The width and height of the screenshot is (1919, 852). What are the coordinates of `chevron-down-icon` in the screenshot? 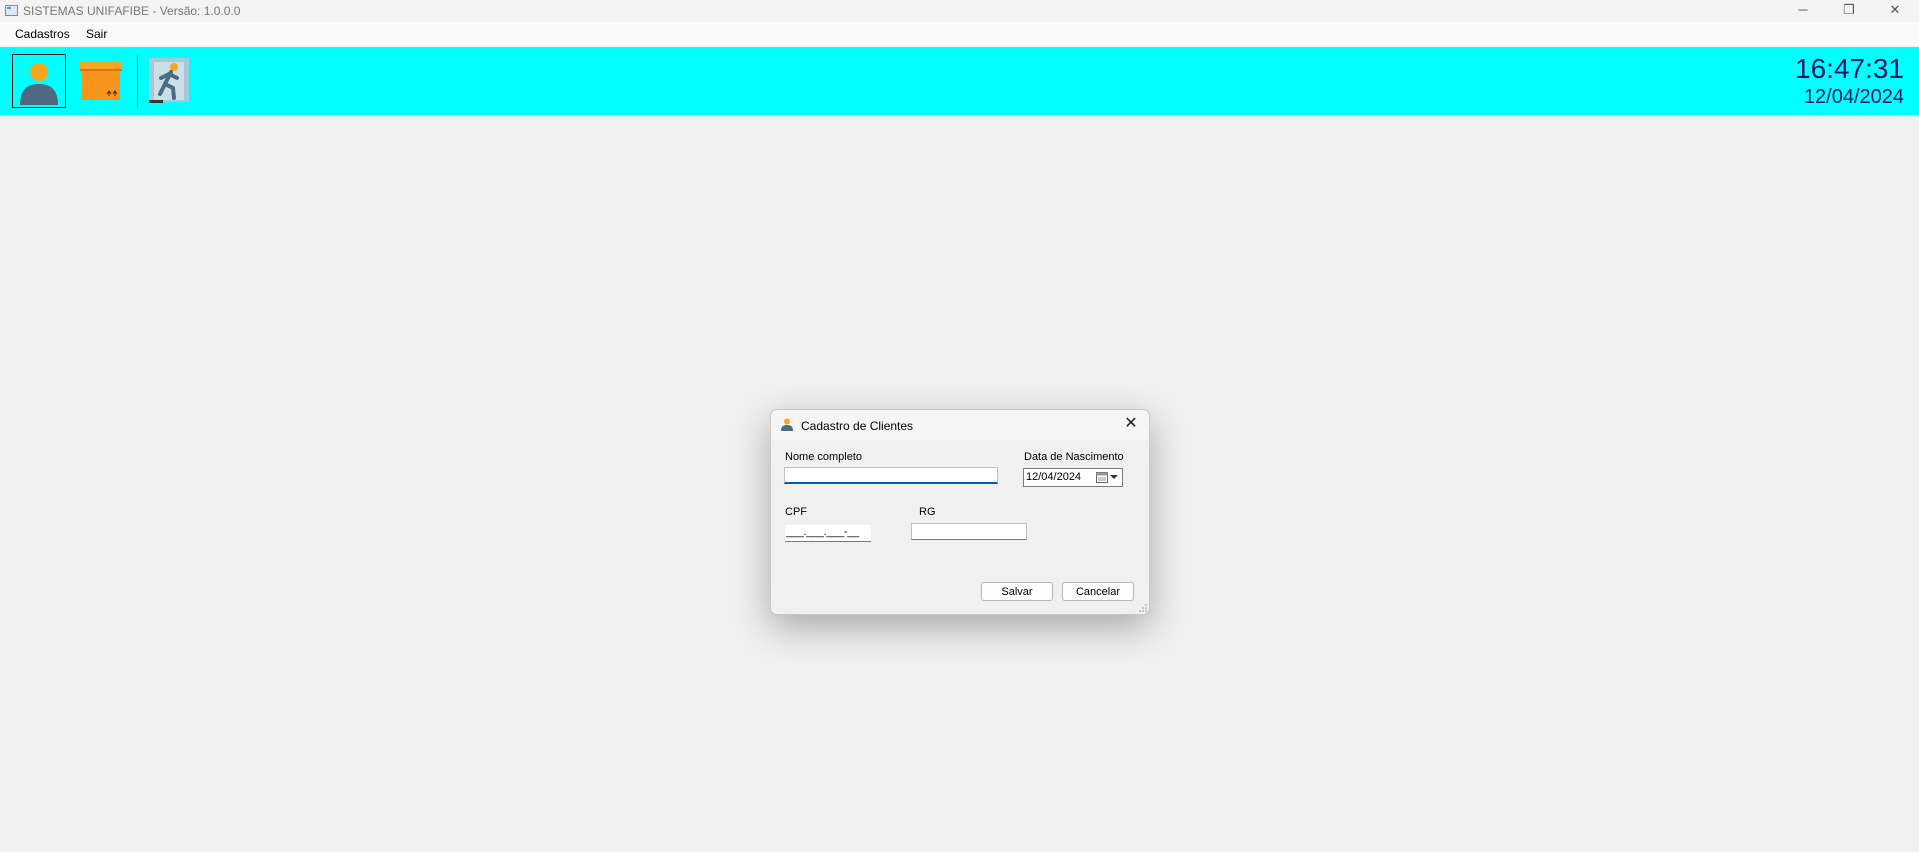 It's located at (1114, 477).